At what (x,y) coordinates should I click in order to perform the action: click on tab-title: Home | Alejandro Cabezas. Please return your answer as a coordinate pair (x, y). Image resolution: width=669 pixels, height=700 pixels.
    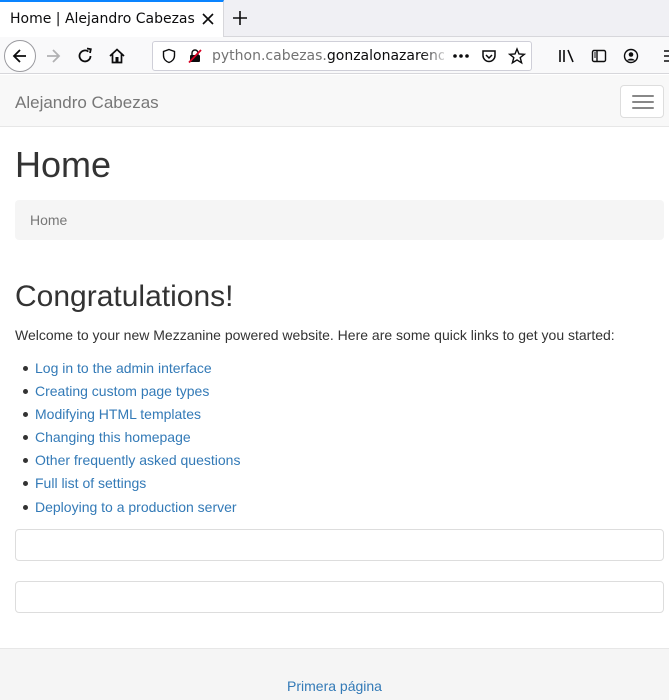
    Looking at the image, I should click on (102, 19).